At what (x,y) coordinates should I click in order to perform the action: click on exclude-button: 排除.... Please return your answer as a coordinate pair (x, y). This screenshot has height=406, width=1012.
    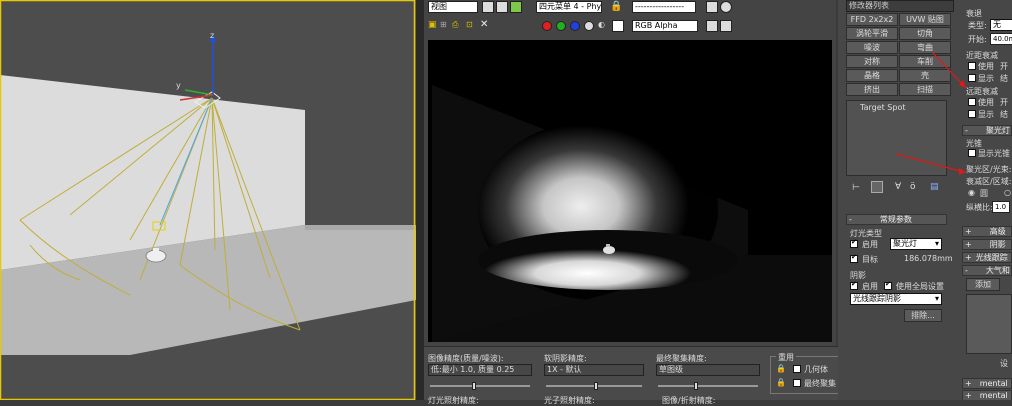
    Looking at the image, I should click on (923, 315).